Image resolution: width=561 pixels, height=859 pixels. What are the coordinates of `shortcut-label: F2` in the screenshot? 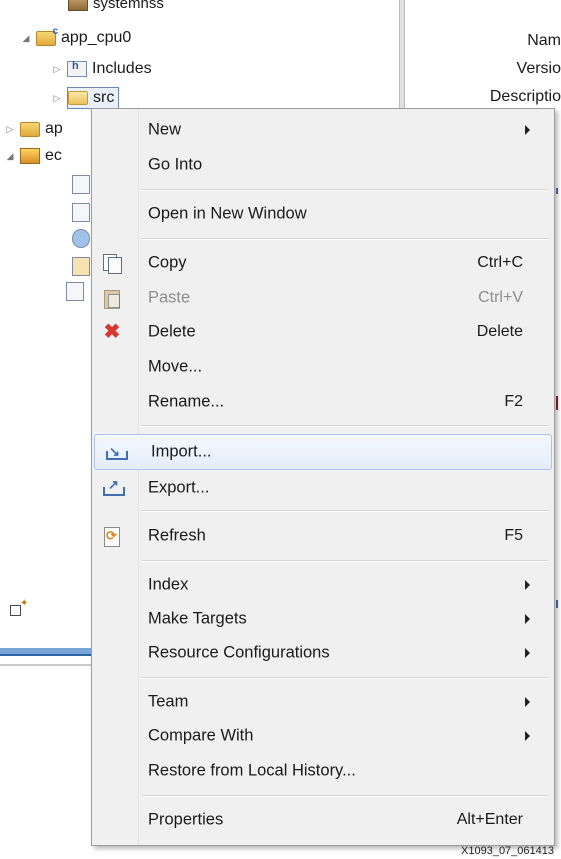 It's located at (513, 401).